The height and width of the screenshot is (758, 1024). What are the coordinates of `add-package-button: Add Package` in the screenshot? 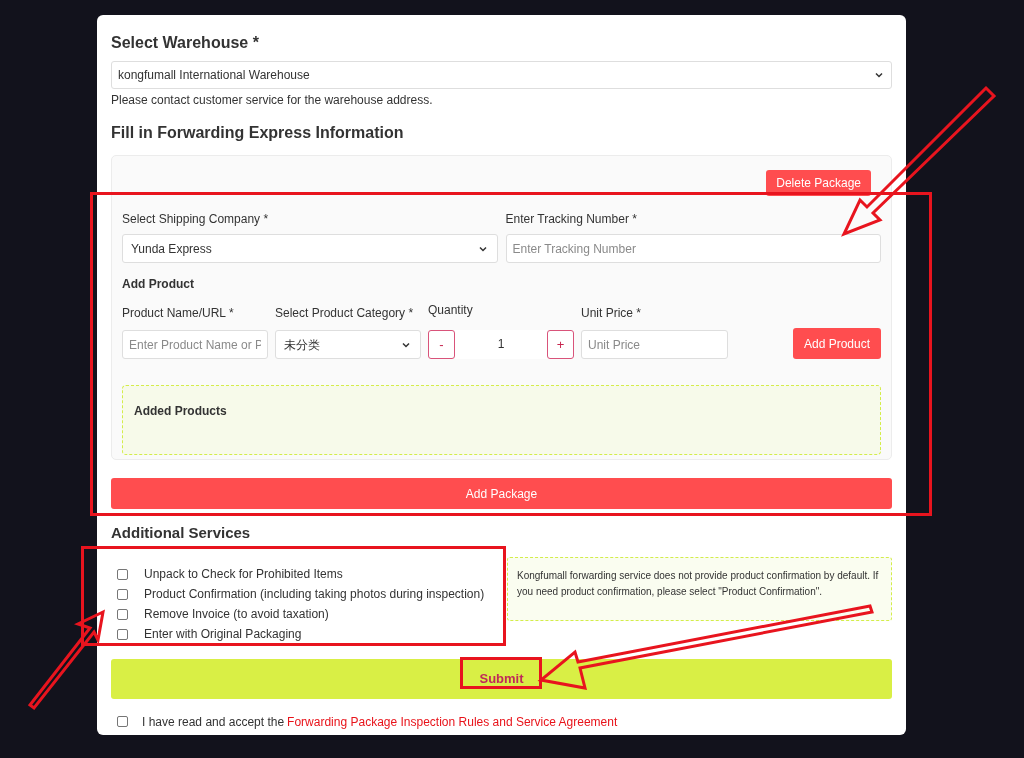 It's located at (501, 493).